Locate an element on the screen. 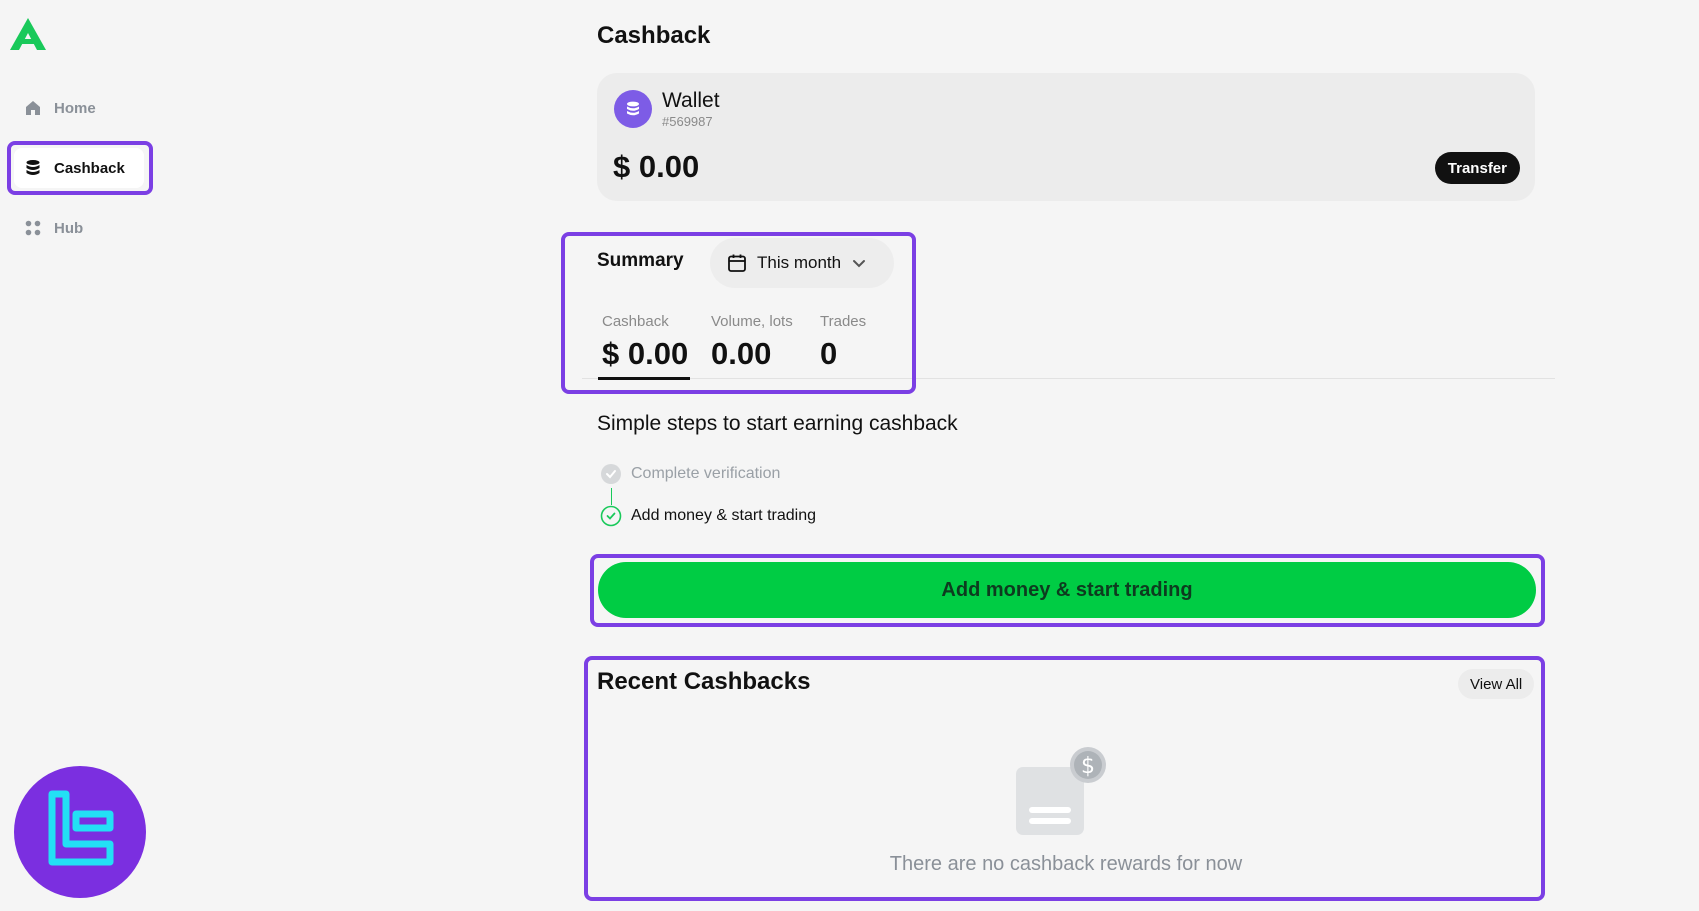 Image resolution: width=1699 pixels, height=911 pixels. view-all-button: View All is located at coordinates (1496, 684).